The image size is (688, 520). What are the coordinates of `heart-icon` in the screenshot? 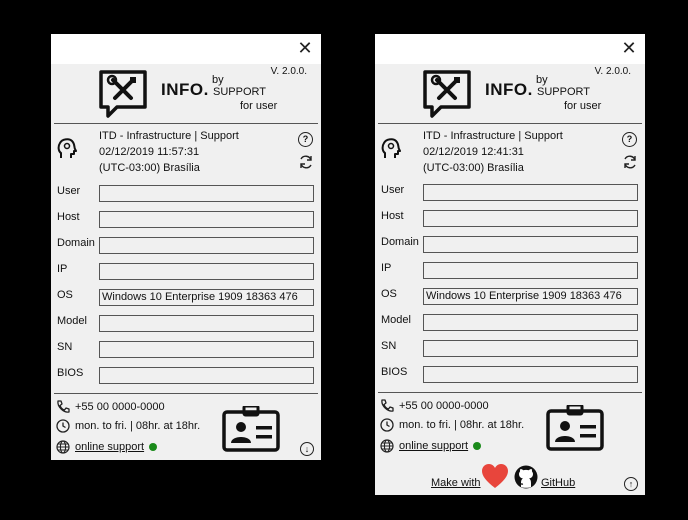 It's located at (495, 476).